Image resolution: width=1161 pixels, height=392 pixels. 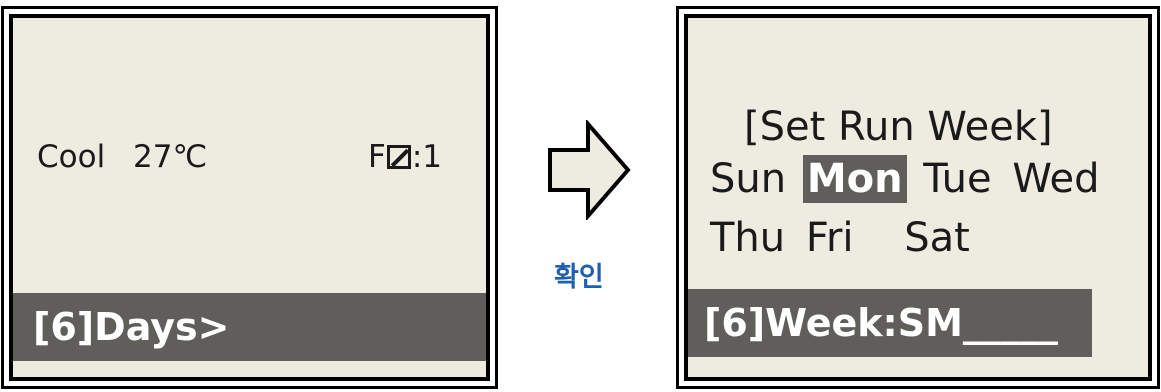 I want to click on set-run-week-title: [Set Run Week], so click(x=898, y=127).